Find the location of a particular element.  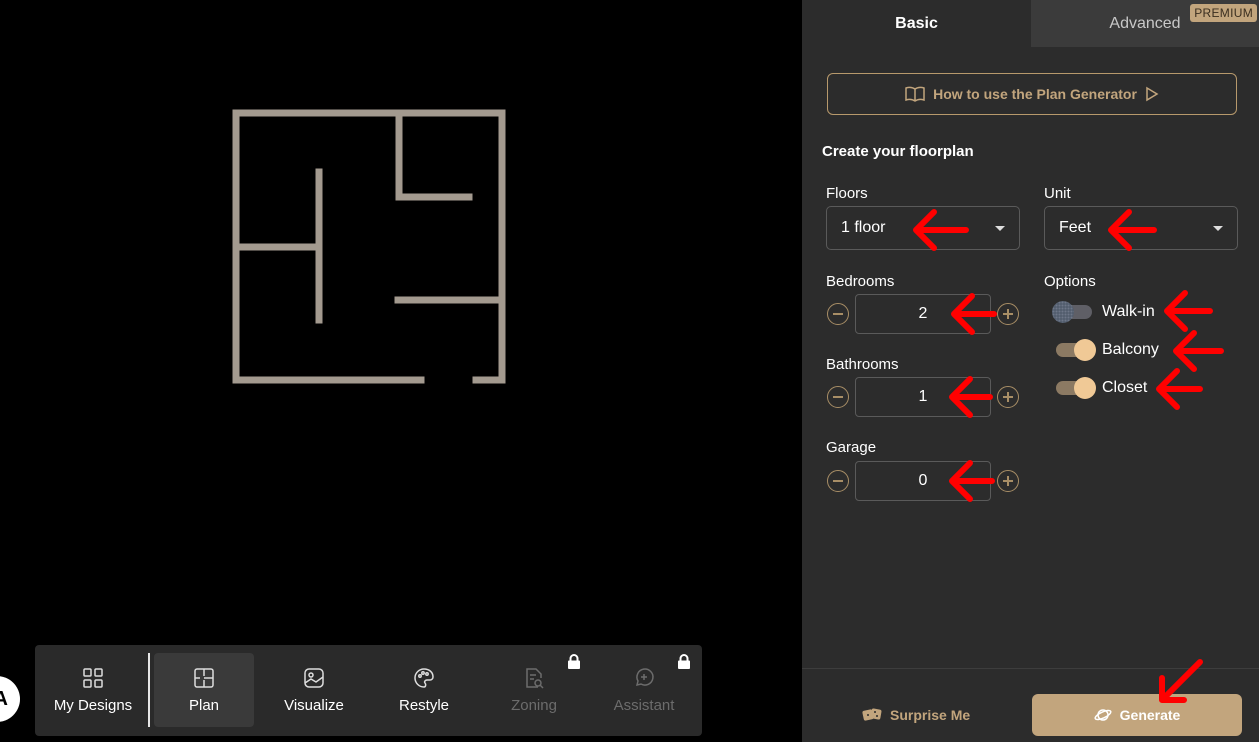

floors-select: 1 floor is located at coordinates (923, 228).